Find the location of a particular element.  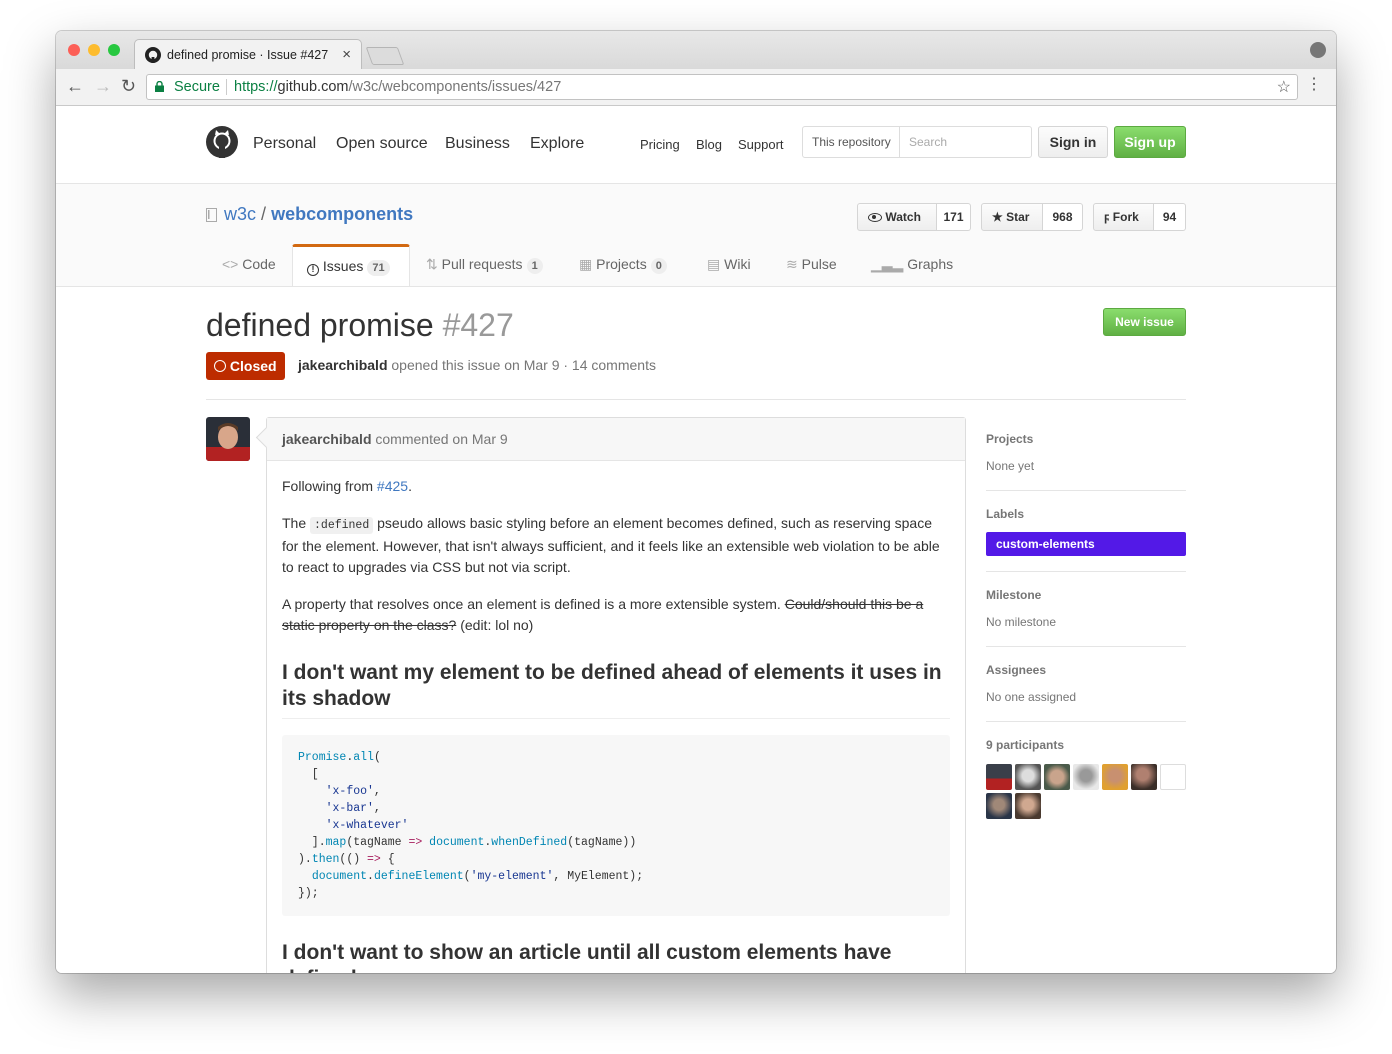

sign-up-button: Sign up is located at coordinates (1150, 142).